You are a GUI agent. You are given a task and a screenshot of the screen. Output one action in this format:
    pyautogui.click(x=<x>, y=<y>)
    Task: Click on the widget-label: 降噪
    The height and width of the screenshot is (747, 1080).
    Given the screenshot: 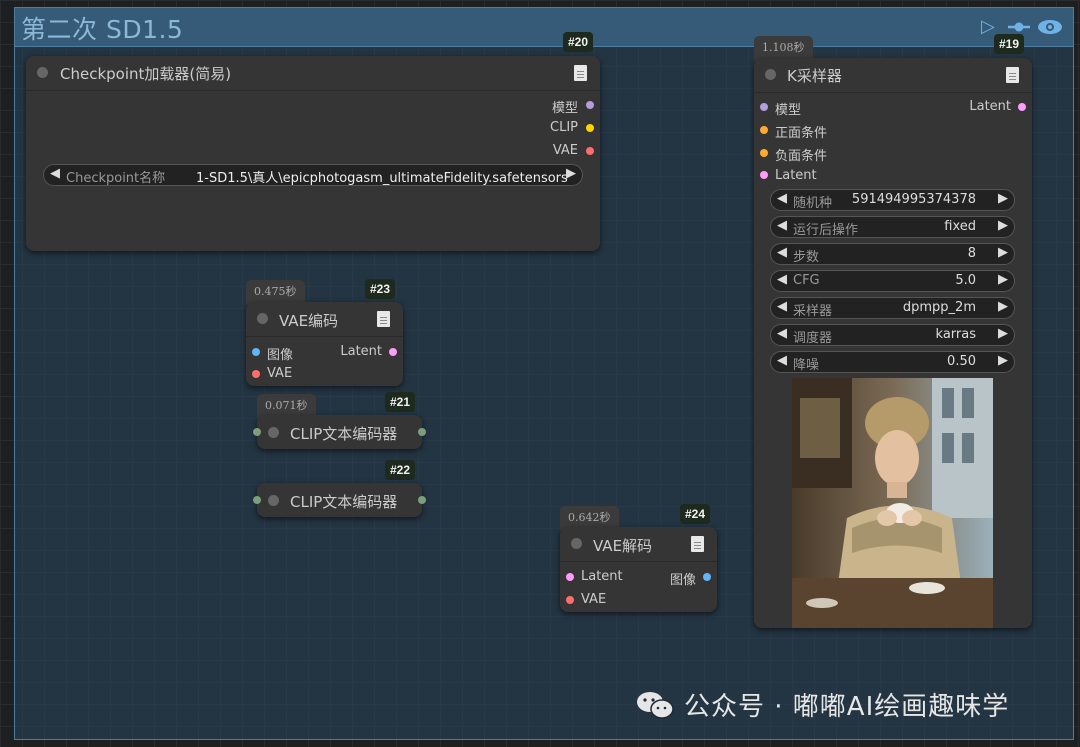 What is the action you would take?
    pyautogui.click(x=806, y=365)
    